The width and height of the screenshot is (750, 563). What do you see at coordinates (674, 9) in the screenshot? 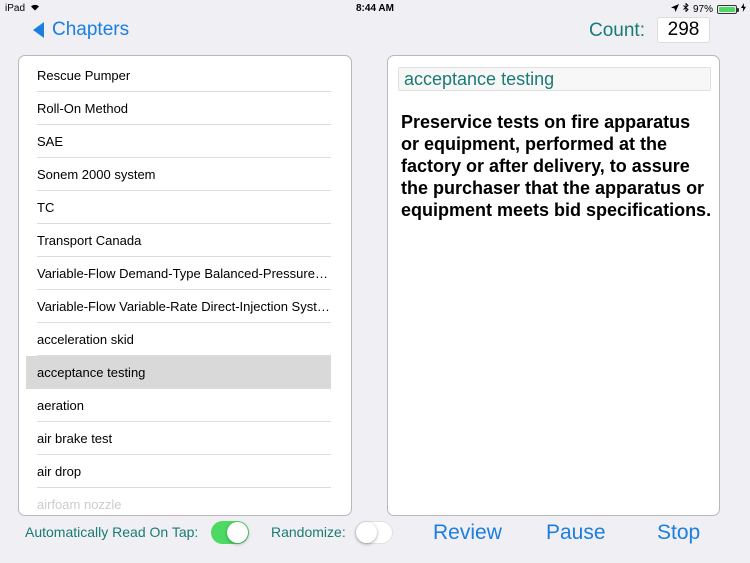
I see `location-arrow-icon` at bounding box center [674, 9].